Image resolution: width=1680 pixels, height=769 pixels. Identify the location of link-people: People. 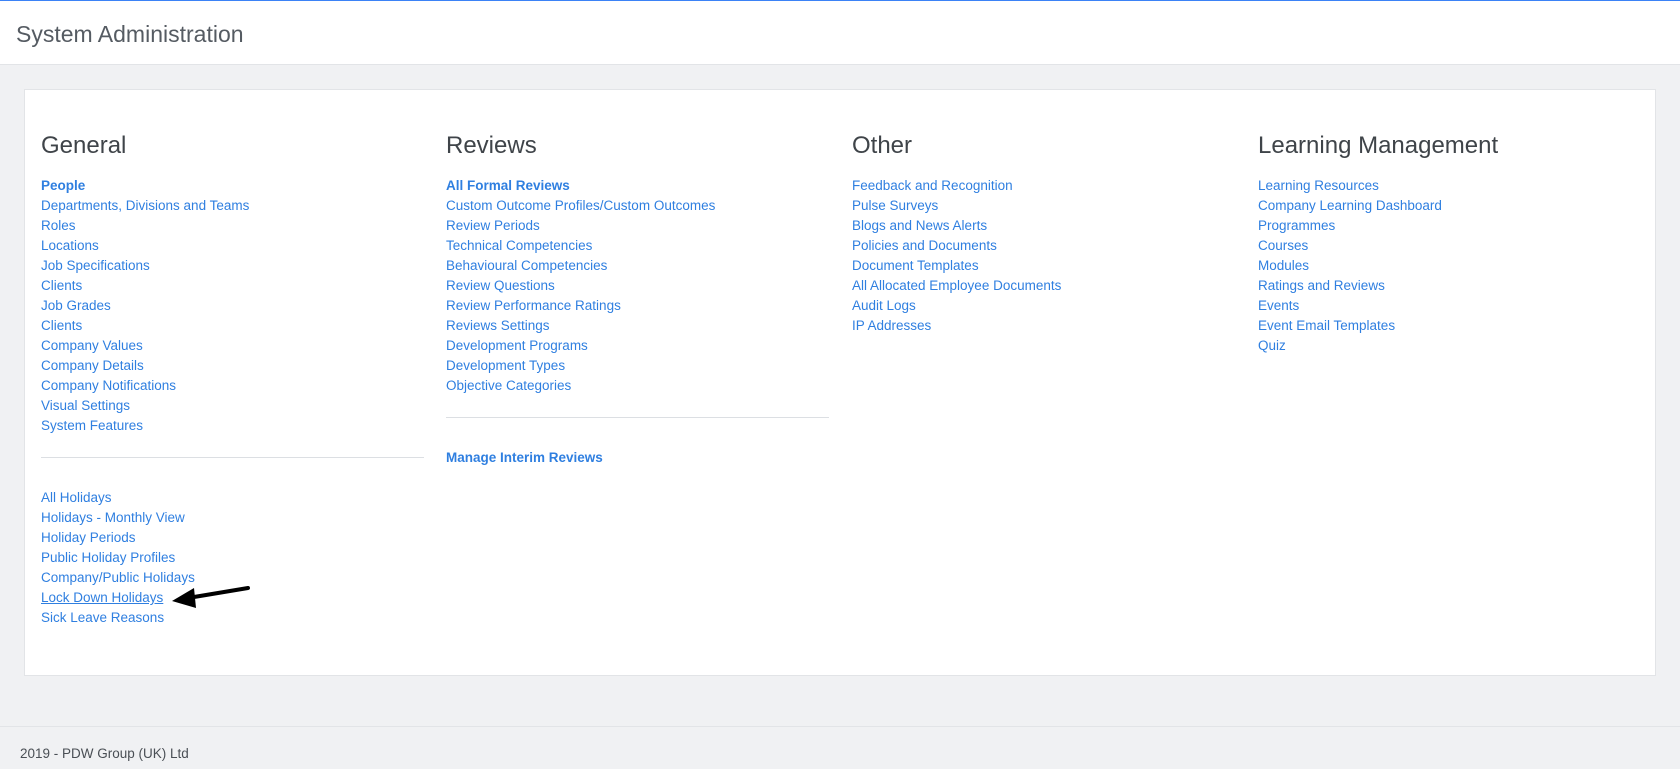
(63, 185).